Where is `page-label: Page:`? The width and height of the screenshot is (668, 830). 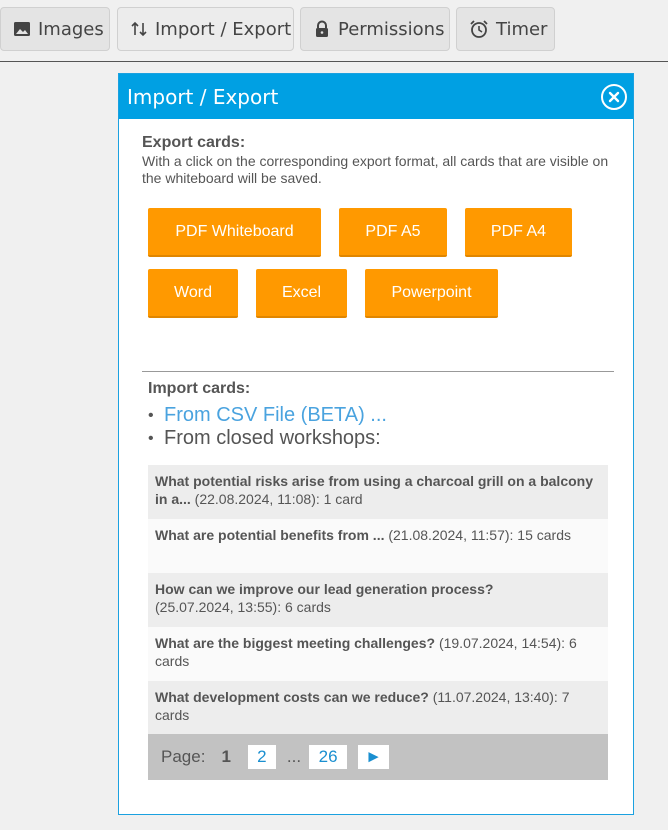 page-label: Page: is located at coordinates (183, 756).